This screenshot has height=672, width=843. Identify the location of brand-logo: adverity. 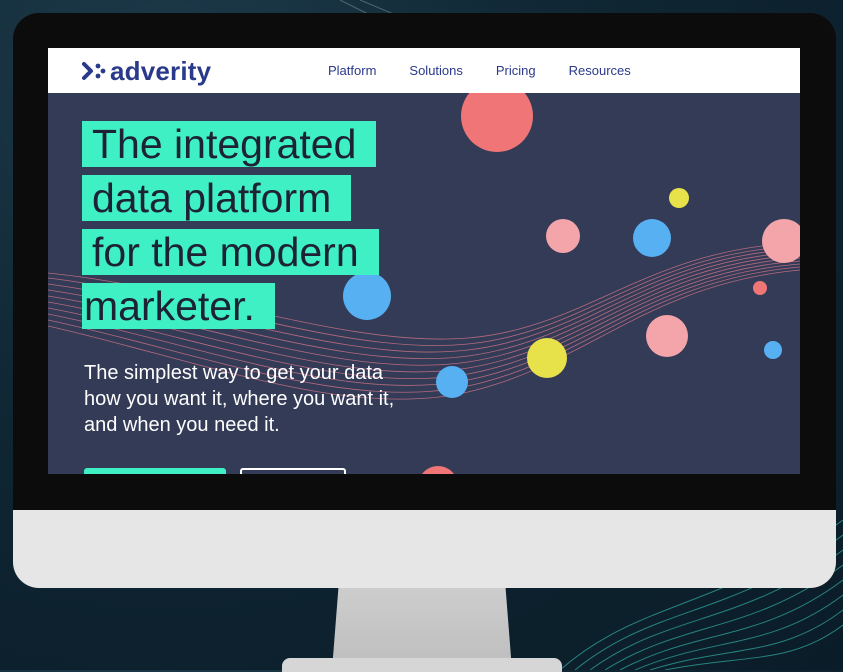
(146, 71).